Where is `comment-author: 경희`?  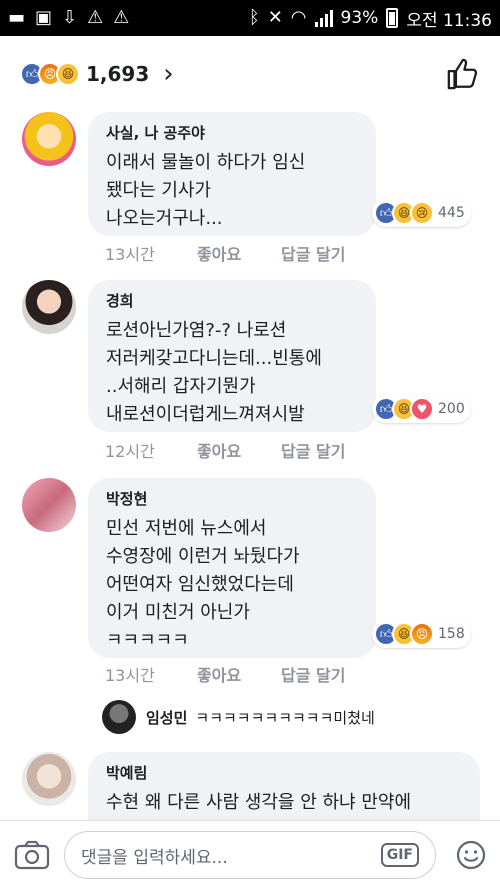
comment-author: 경희 is located at coordinates (232, 300).